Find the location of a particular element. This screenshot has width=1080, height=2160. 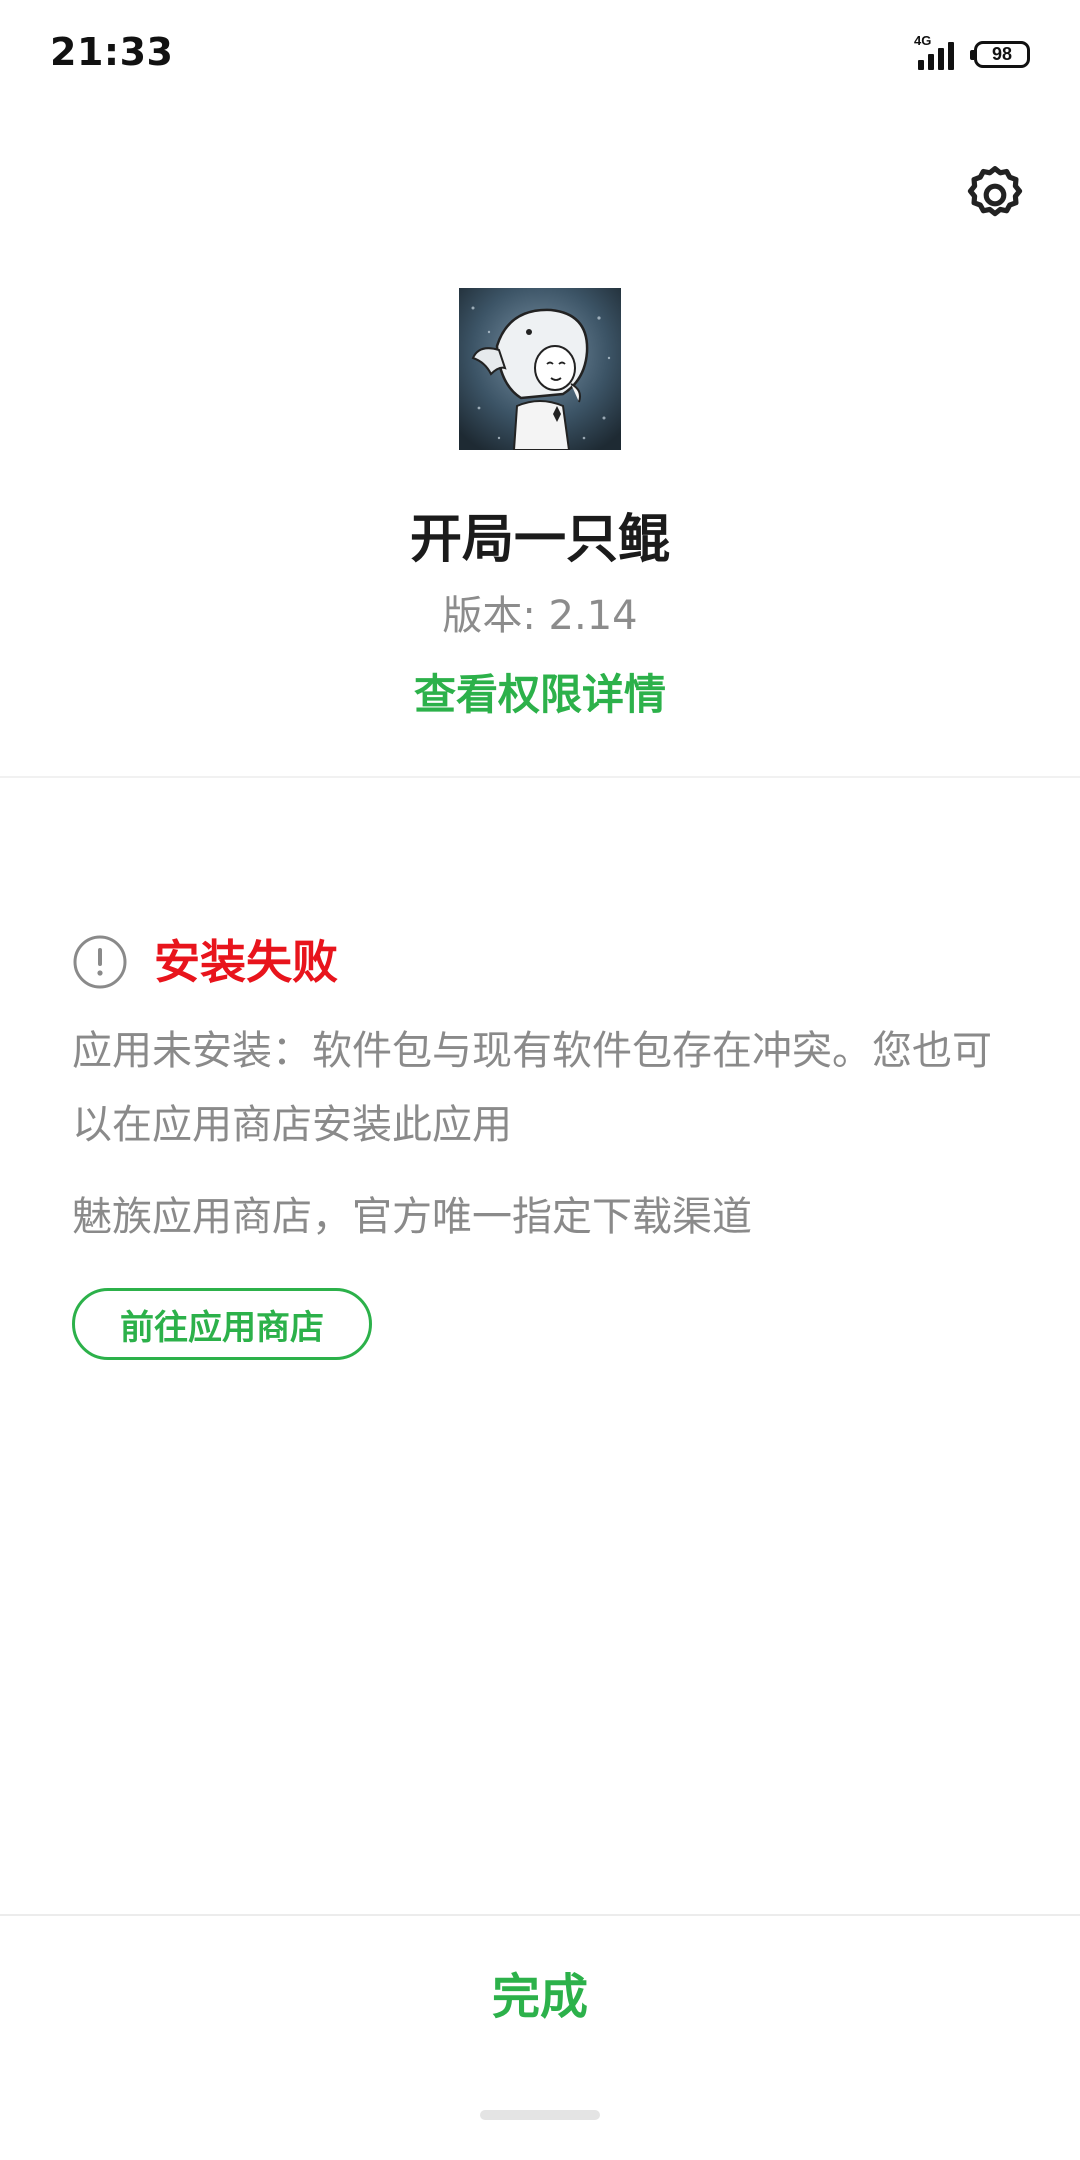

install-failed-title: 安装失败 is located at coordinates (246, 962).